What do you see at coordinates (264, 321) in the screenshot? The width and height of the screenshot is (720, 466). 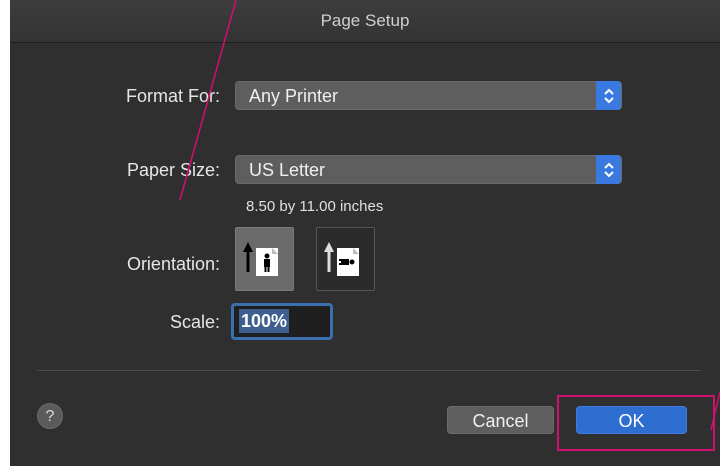 I see `scale-value: 100%` at bounding box center [264, 321].